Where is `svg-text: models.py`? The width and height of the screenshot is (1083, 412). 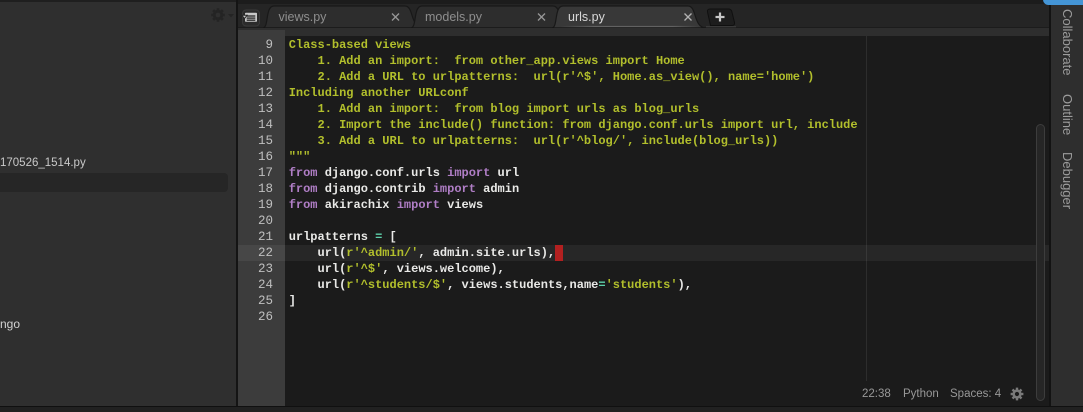 svg-text: models.py is located at coordinates (454, 17).